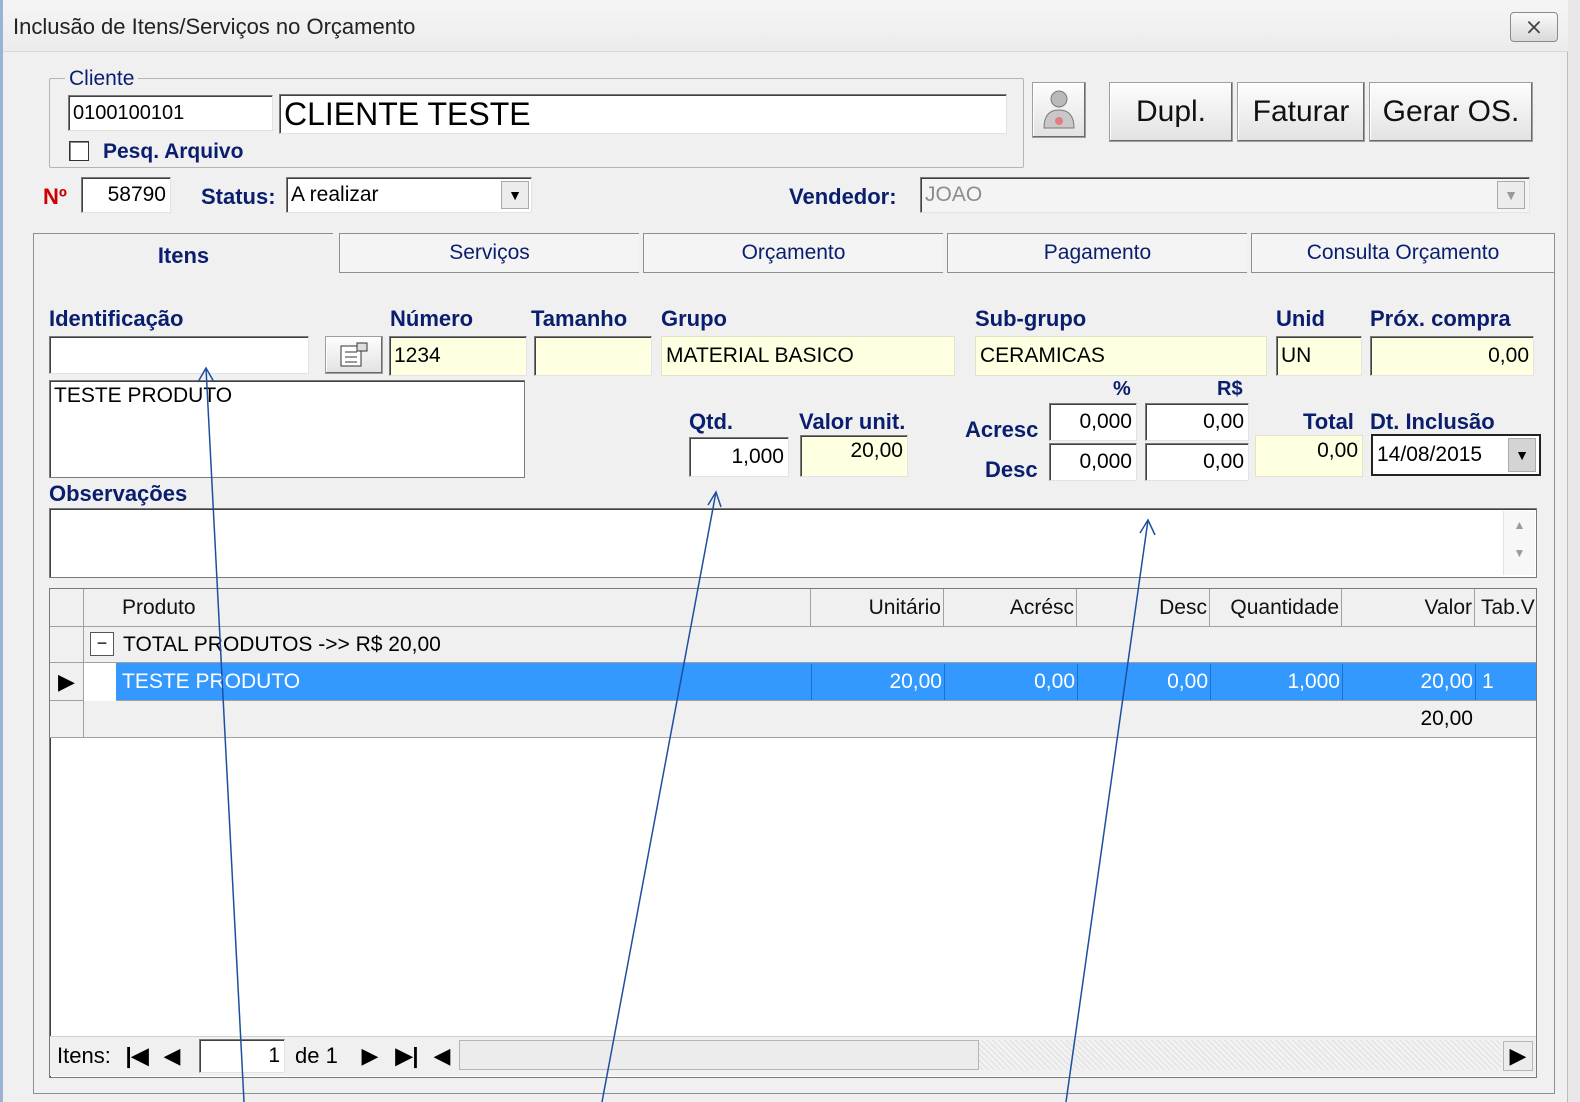  Describe the element at coordinates (659, 796) in the screenshot. I see `annotation-arrow-qtd` at that location.